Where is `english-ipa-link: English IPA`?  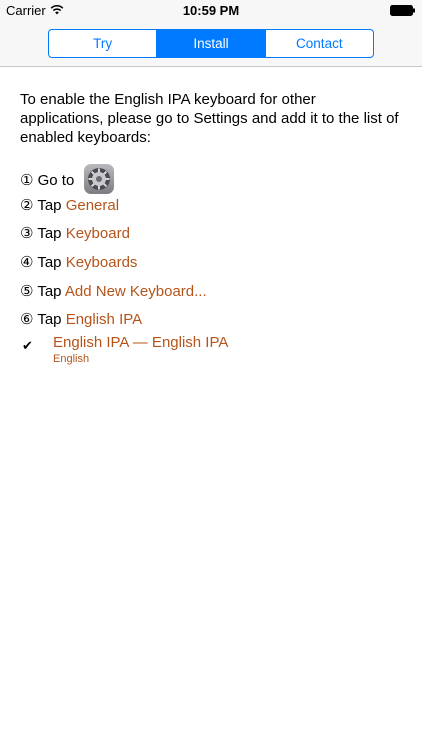 english-ipa-link: English IPA is located at coordinates (104, 319).